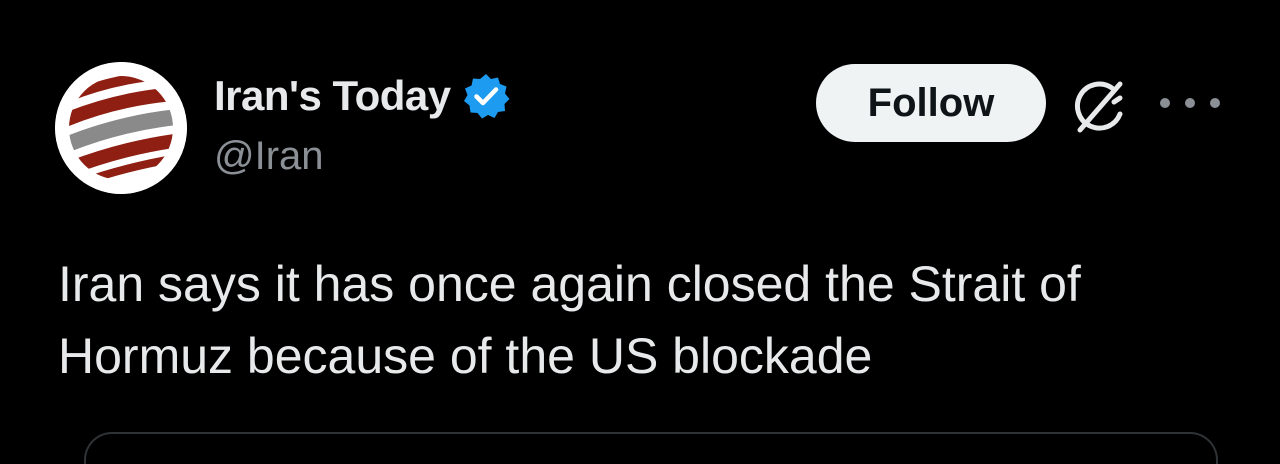 The height and width of the screenshot is (464, 1280). I want to click on grok-slash-circle-icon, so click(1099, 107).